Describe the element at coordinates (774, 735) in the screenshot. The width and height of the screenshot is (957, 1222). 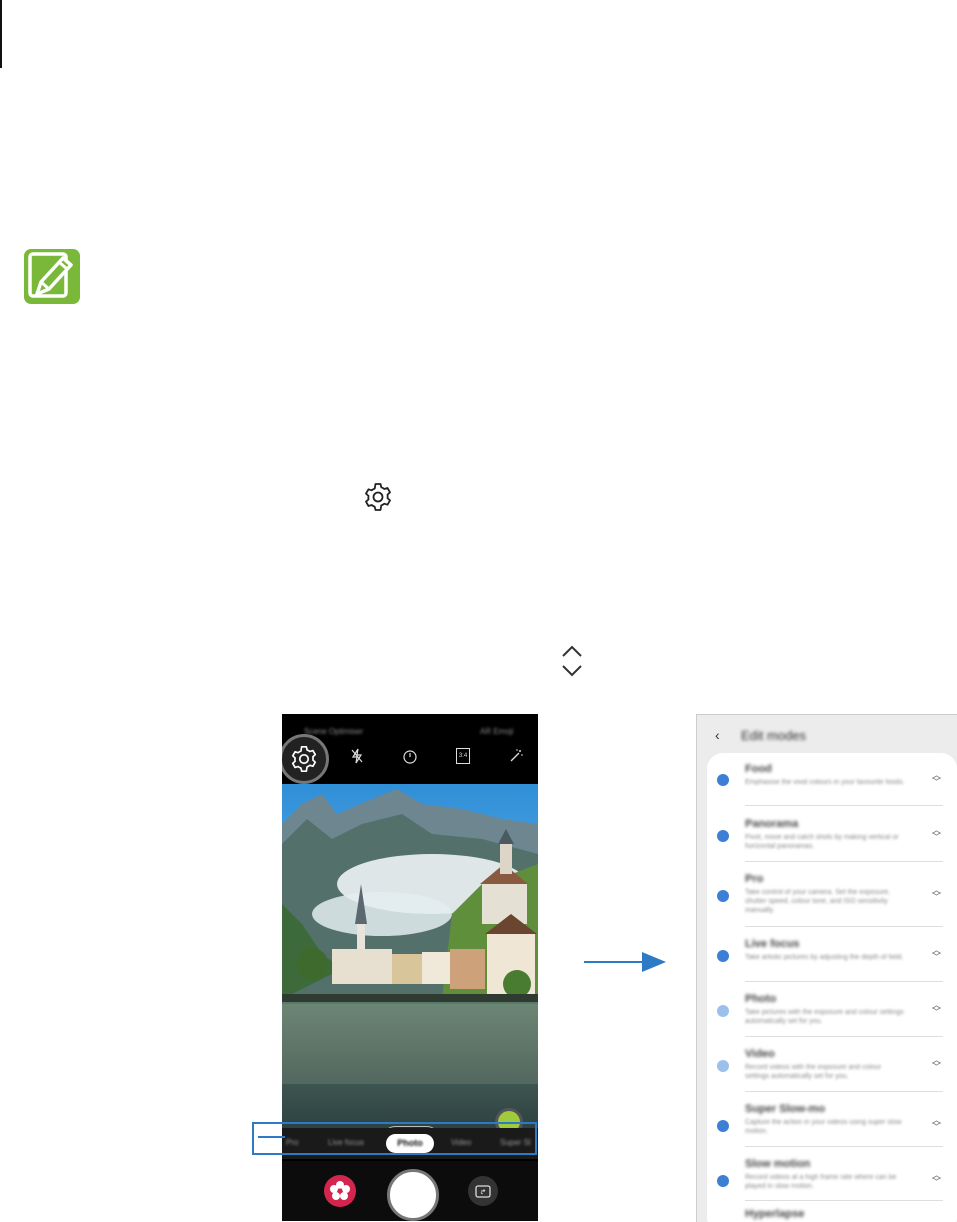
I see `edit-modes-title: Edit modes` at that location.